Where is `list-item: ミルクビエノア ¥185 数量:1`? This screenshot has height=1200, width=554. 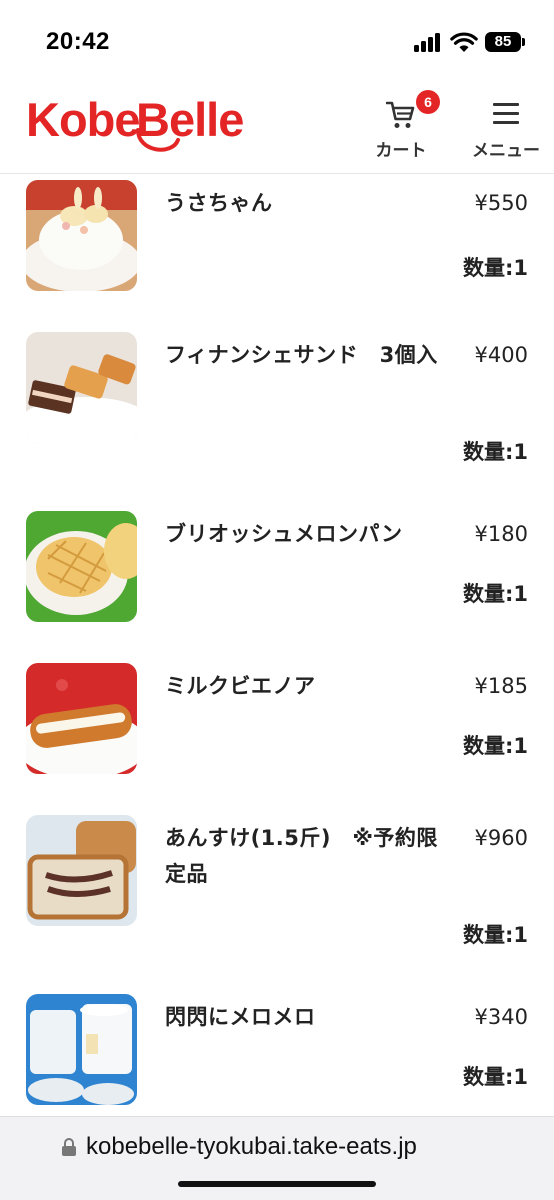 list-item: ミルクビエノア ¥185 数量:1 is located at coordinates (277, 723).